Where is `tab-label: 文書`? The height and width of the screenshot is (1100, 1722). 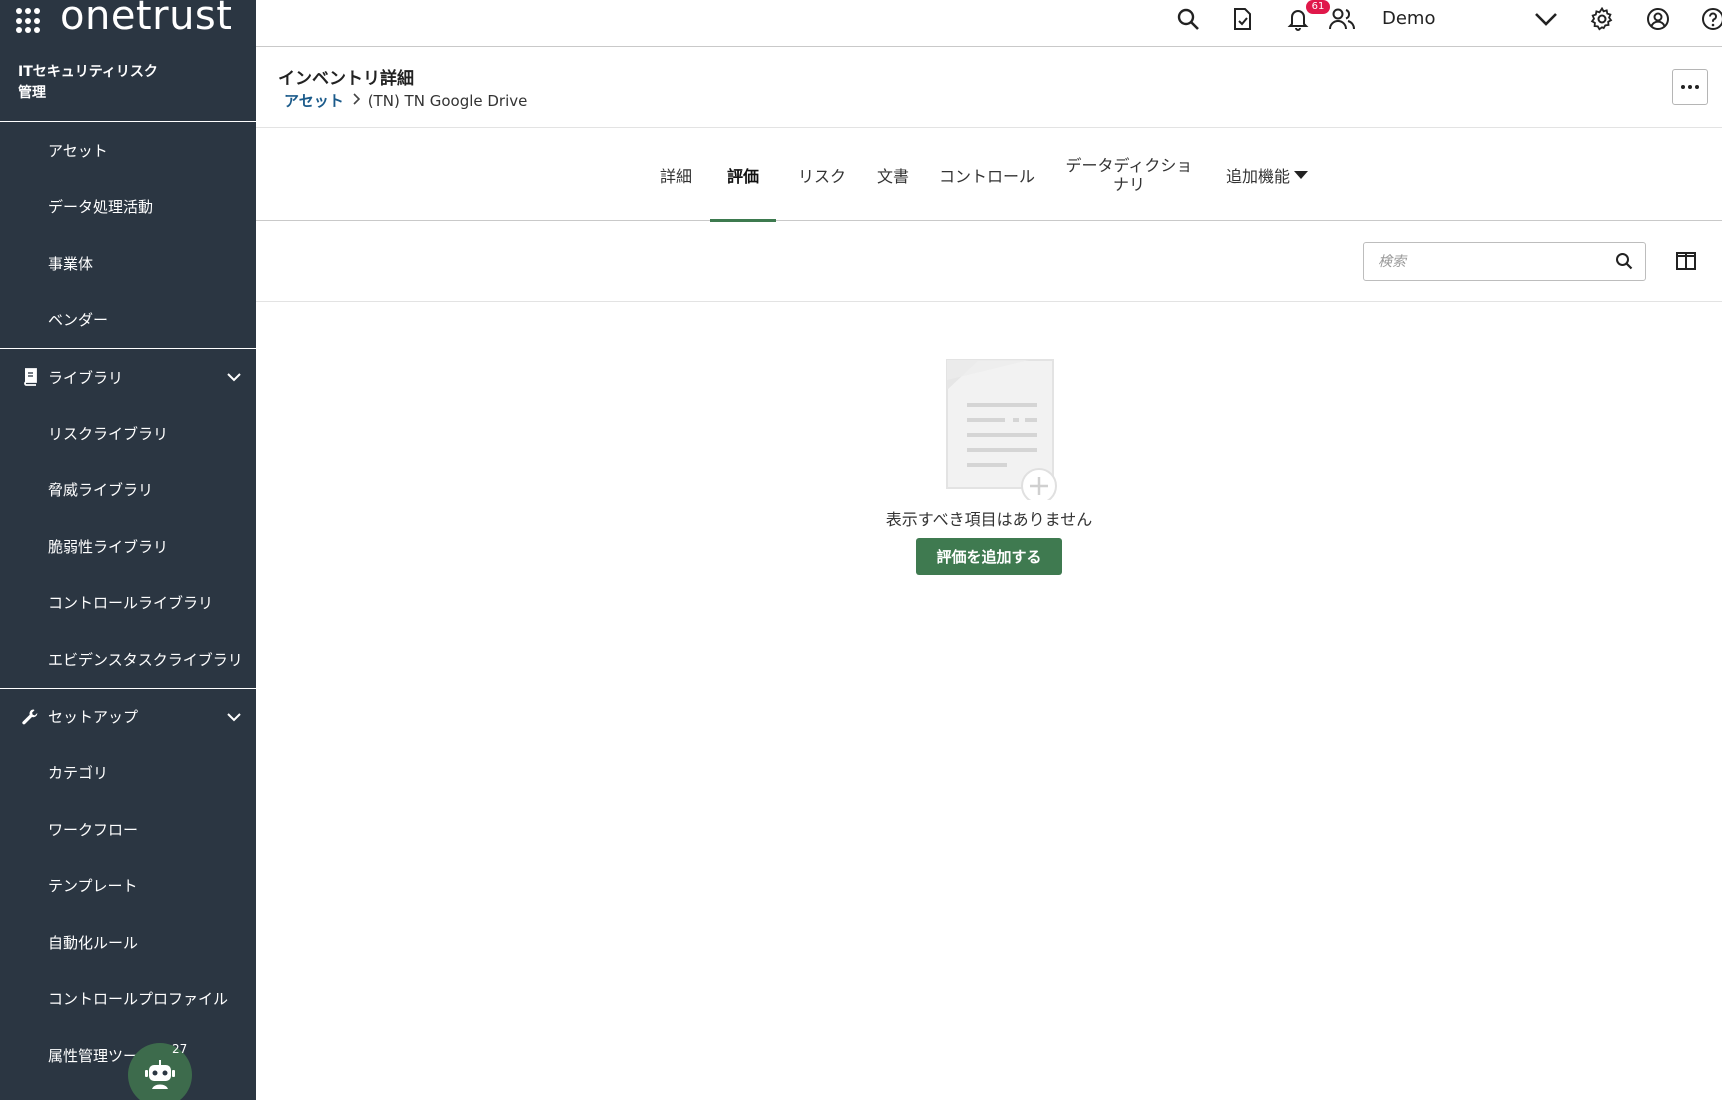
tab-label: 文書 is located at coordinates (892, 176).